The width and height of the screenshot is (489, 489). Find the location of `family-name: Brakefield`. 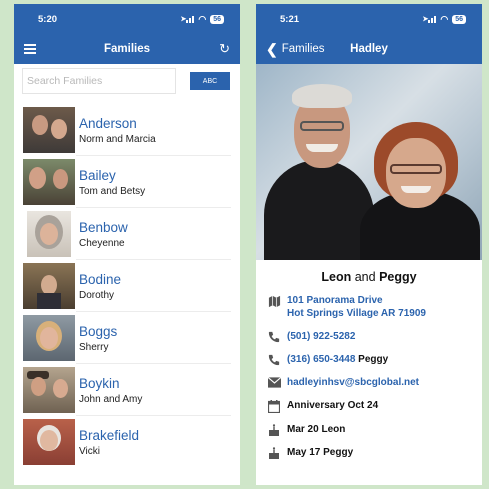

family-name: Brakefield is located at coordinates (109, 435).